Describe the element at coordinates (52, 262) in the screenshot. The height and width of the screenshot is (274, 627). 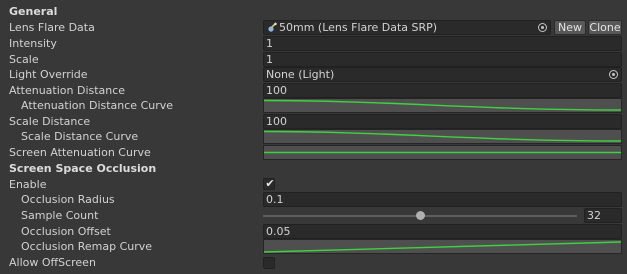
I see `allow-offscreen-label: Allow OffScreen` at that location.